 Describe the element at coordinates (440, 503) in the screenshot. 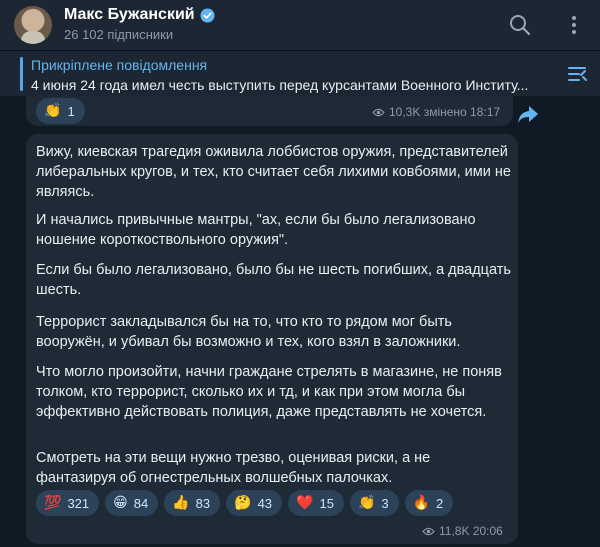

I see `reaction-count: 2` at that location.